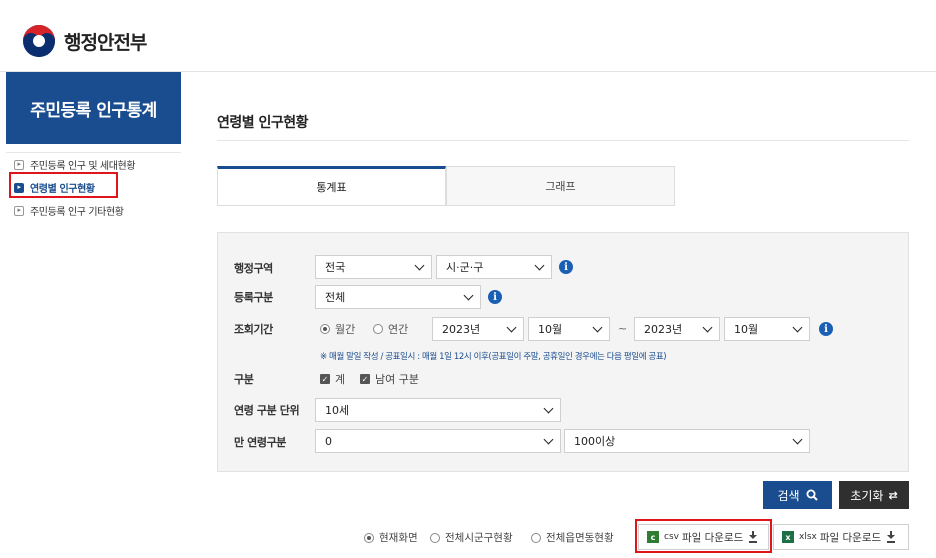 This screenshot has height=558, width=936. What do you see at coordinates (105, 42) in the screenshot?
I see `logo-text: 행정안전부` at bounding box center [105, 42].